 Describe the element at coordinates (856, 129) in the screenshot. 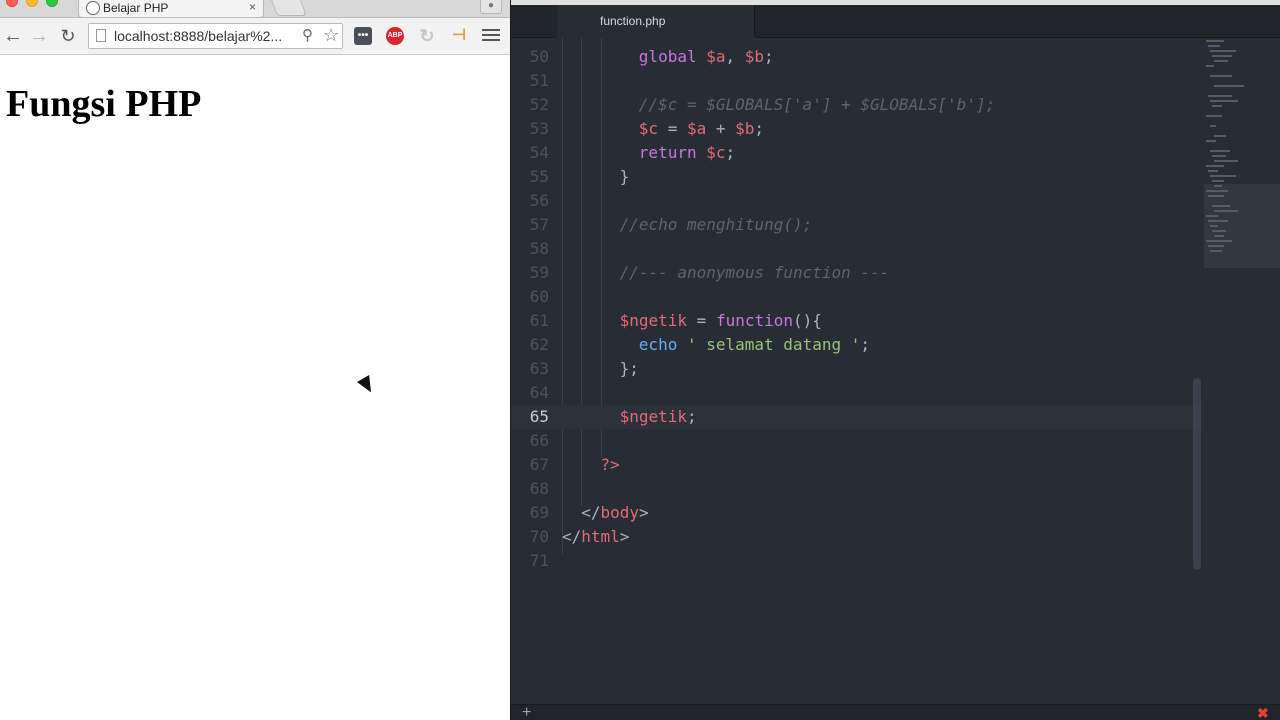

I see `code-line: 53 $c = $a + $b;` at that location.